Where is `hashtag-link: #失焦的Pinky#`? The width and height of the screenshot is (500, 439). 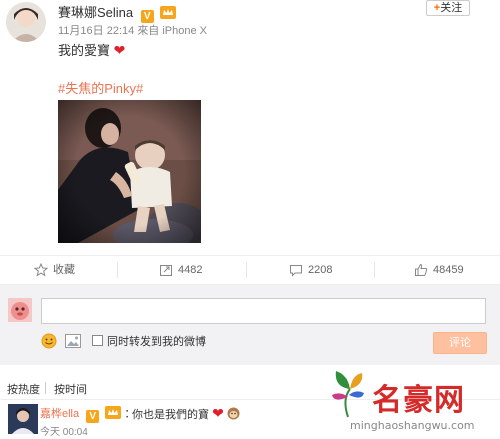 hashtag-link: #失焦的Pinky# is located at coordinates (100, 87).